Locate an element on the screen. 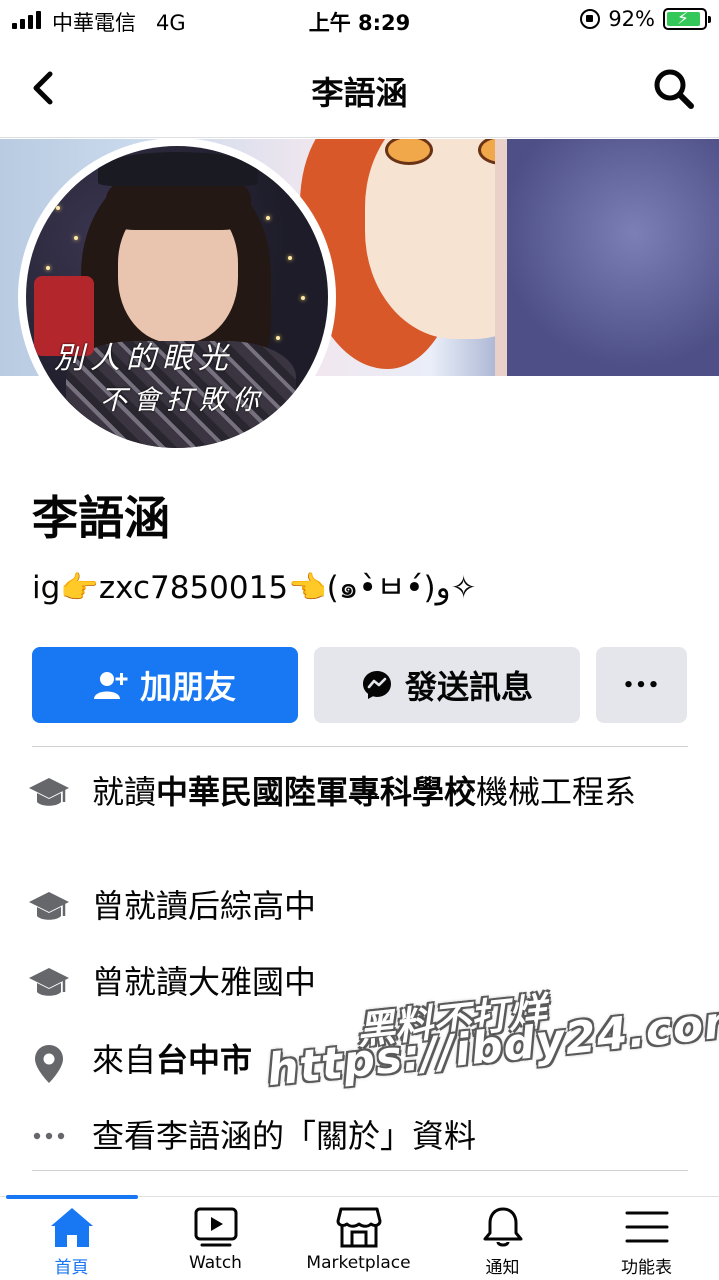  tab-home: 首頁 is located at coordinates (71, 1242).